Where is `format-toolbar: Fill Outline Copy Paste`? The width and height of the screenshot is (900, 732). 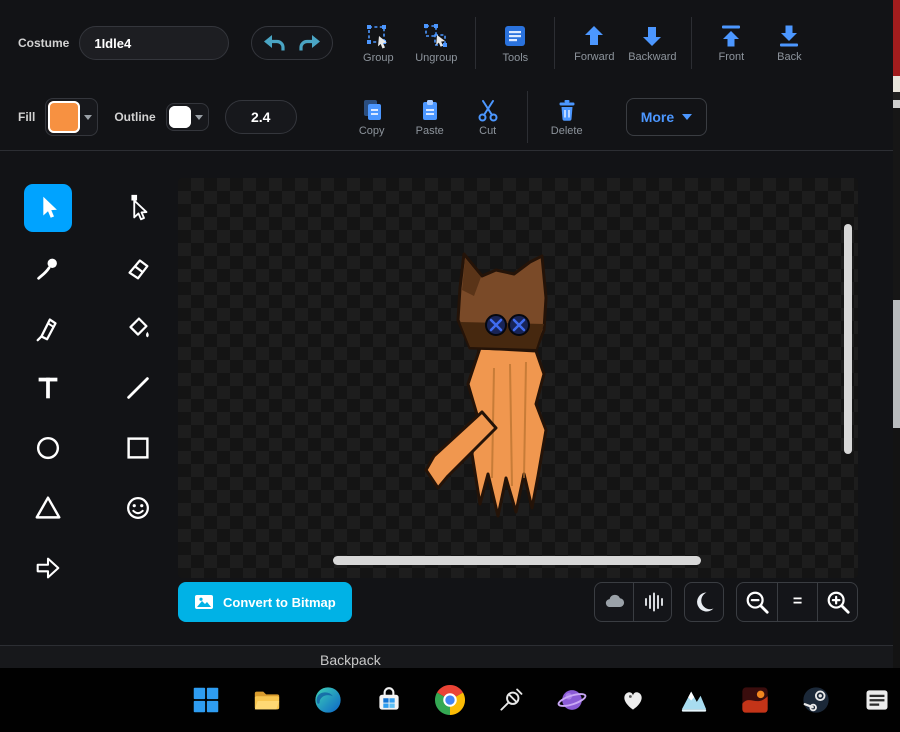
format-toolbar: Fill Outline Copy Paste is located at coordinates (446, 117).